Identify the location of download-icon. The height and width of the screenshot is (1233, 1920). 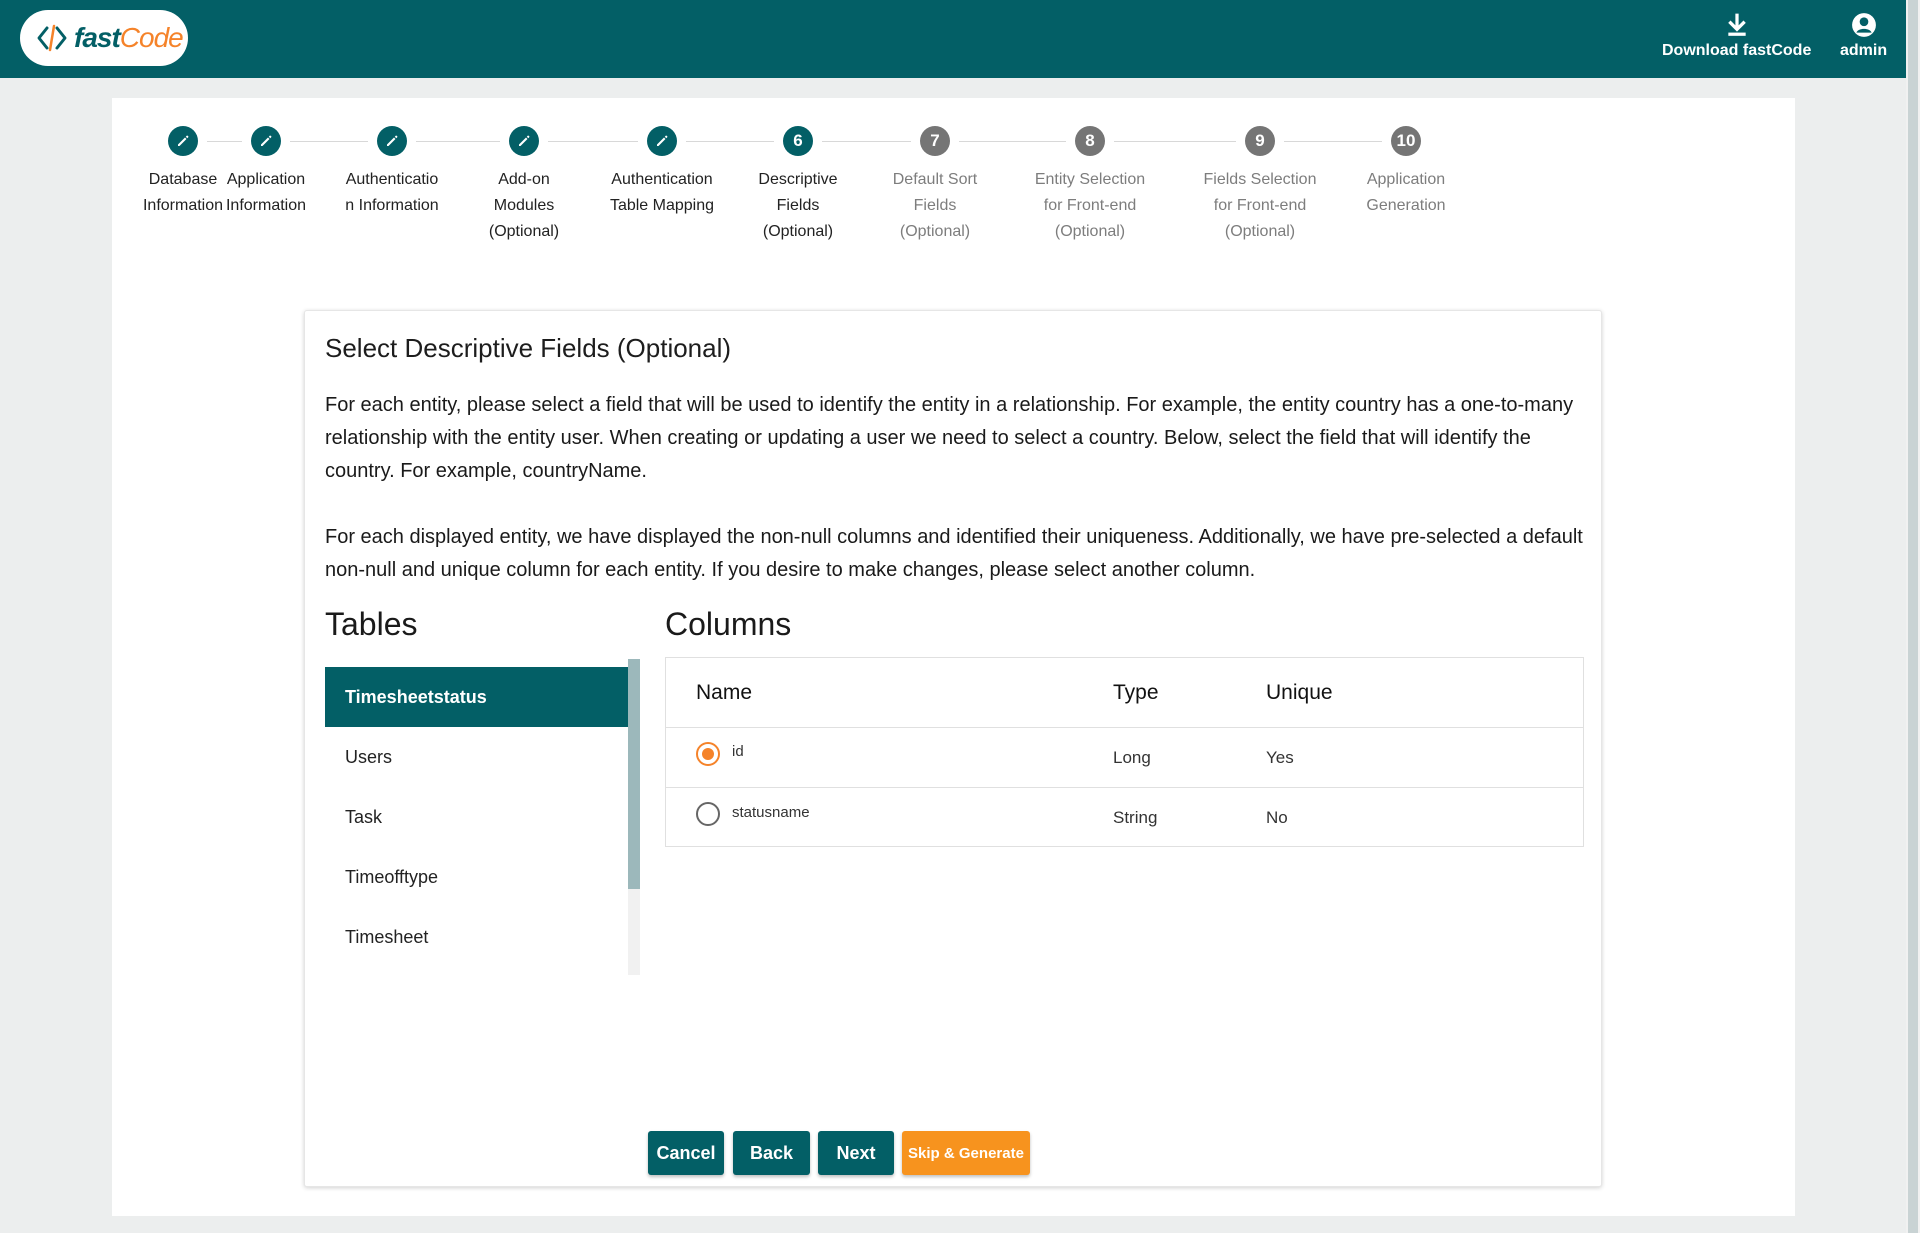
(1736, 24).